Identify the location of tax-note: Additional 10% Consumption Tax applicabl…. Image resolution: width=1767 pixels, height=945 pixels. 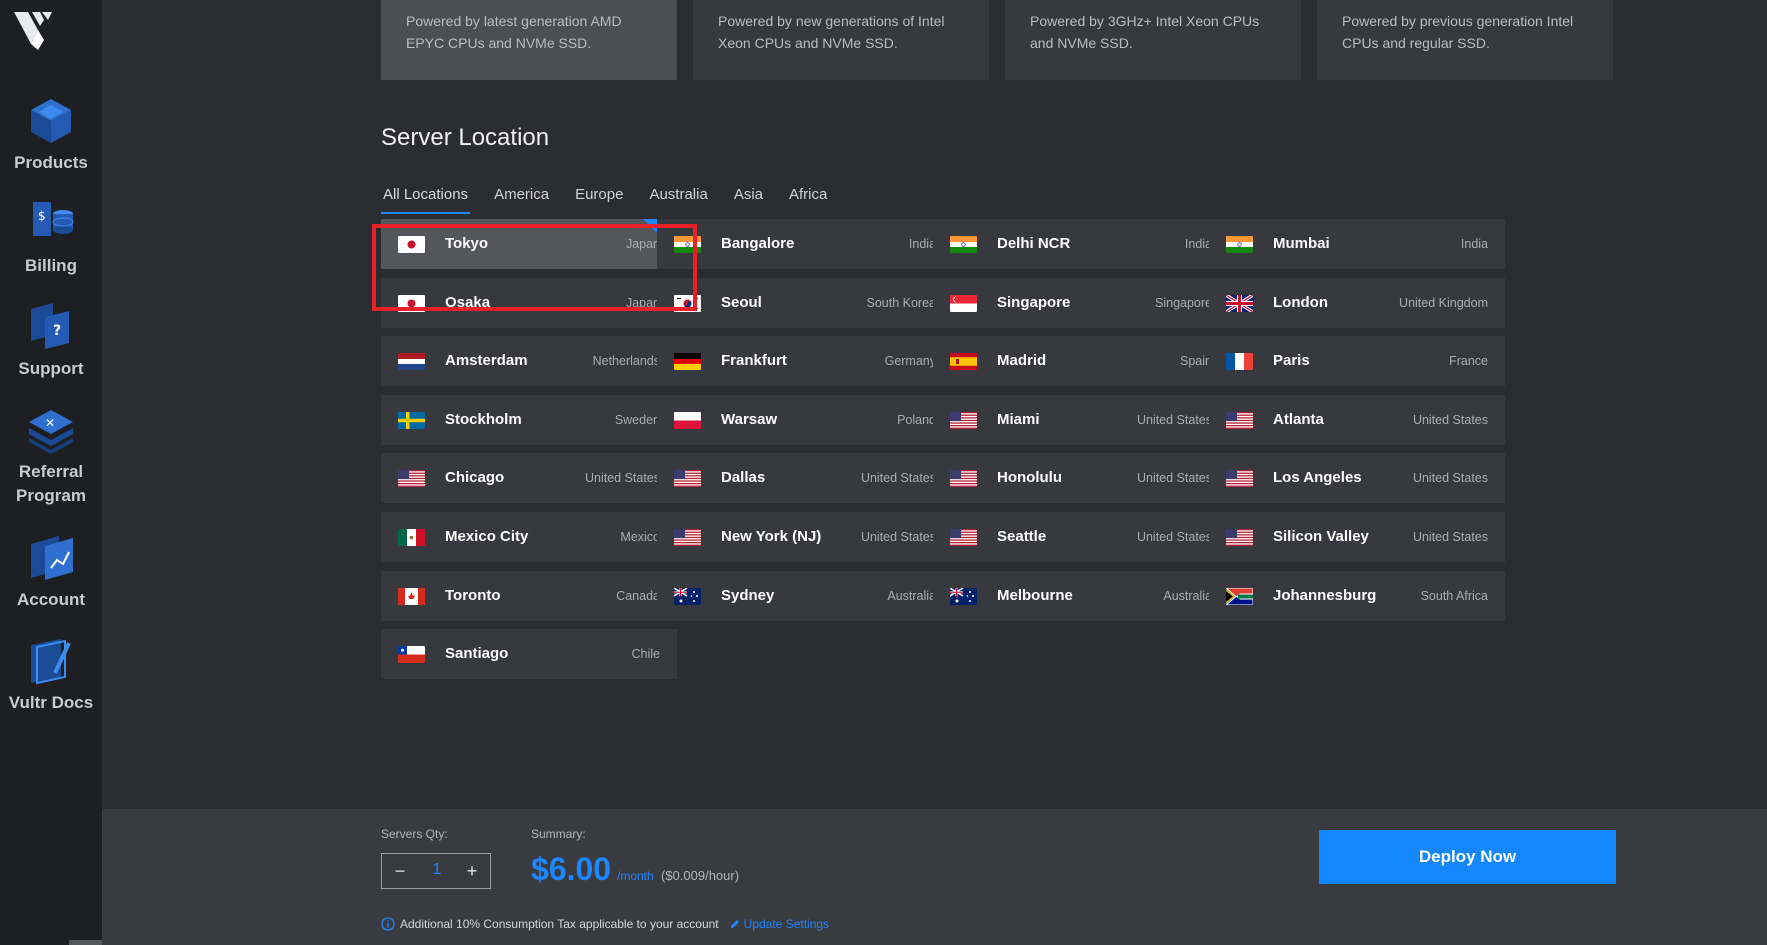
(605, 924).